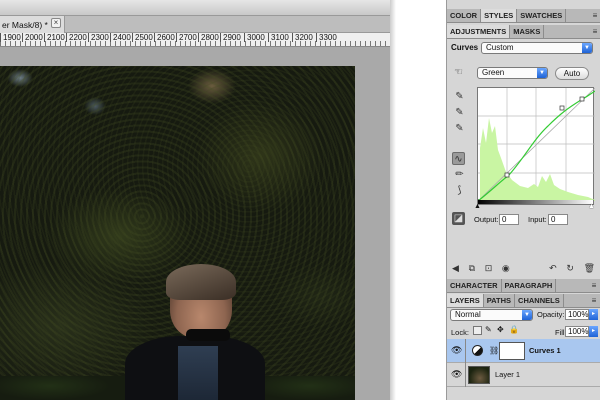  Describe the element at coordinates (477, 330) in the screenshot. I see `lock-transparency-icon` at that location.